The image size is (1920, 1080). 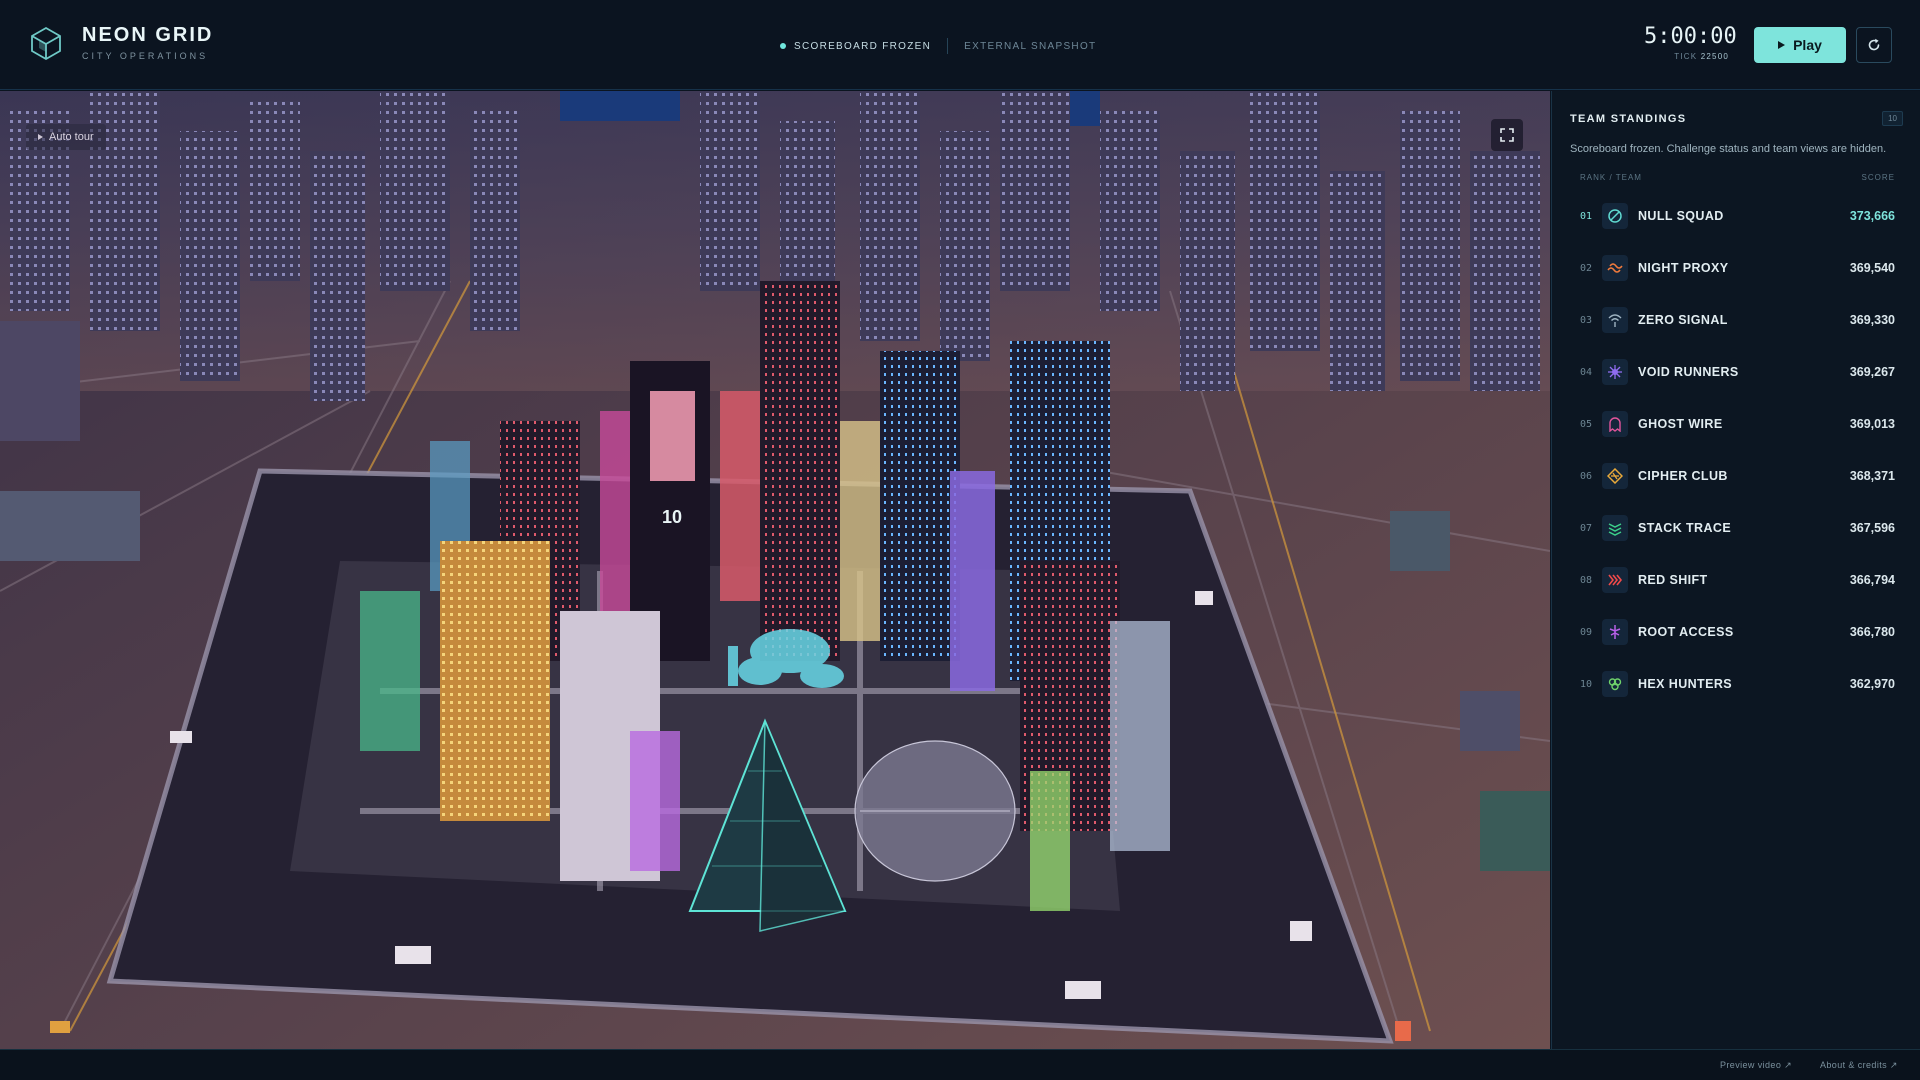 I want to click on signal-icon, so click(x=1615, y=320).